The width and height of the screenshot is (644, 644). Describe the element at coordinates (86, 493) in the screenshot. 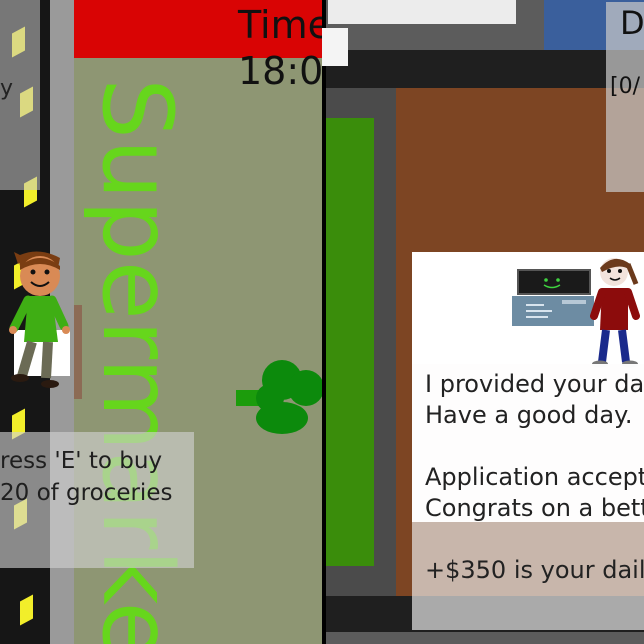

I see `buy-prompt-line2: 20 of groceries` at that location.